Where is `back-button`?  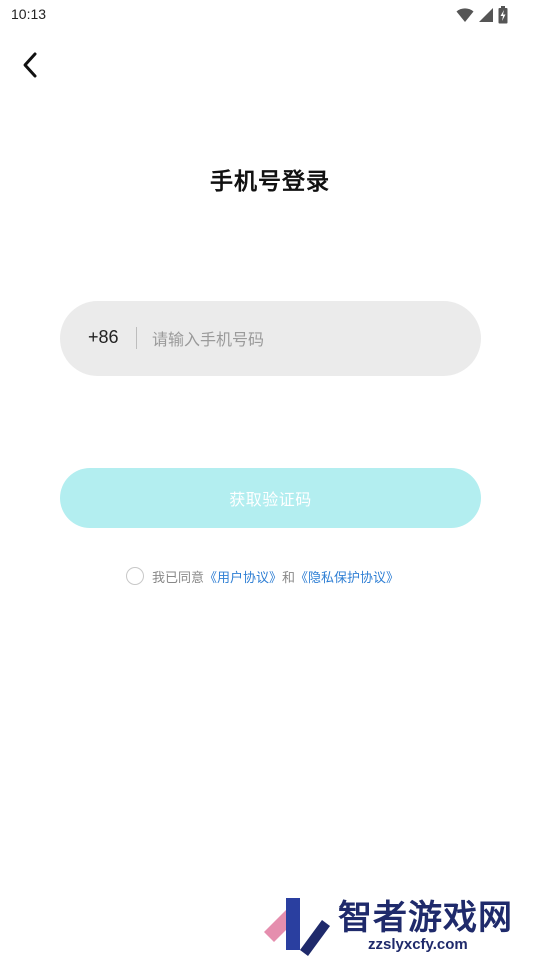
back-button is located at coordinates (30, 65).